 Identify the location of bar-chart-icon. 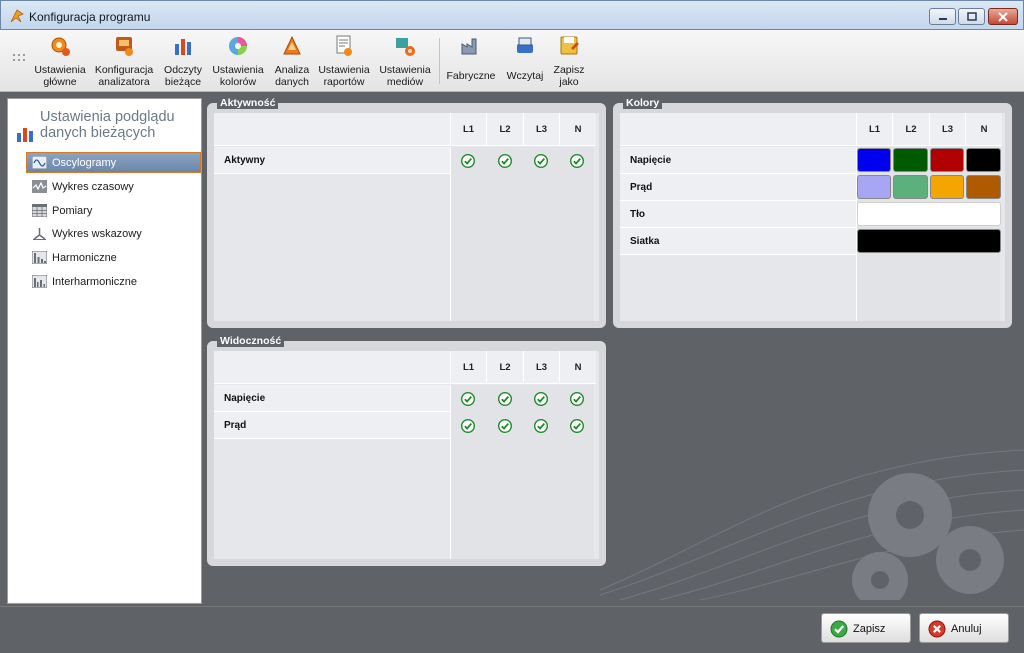
(183, 47).